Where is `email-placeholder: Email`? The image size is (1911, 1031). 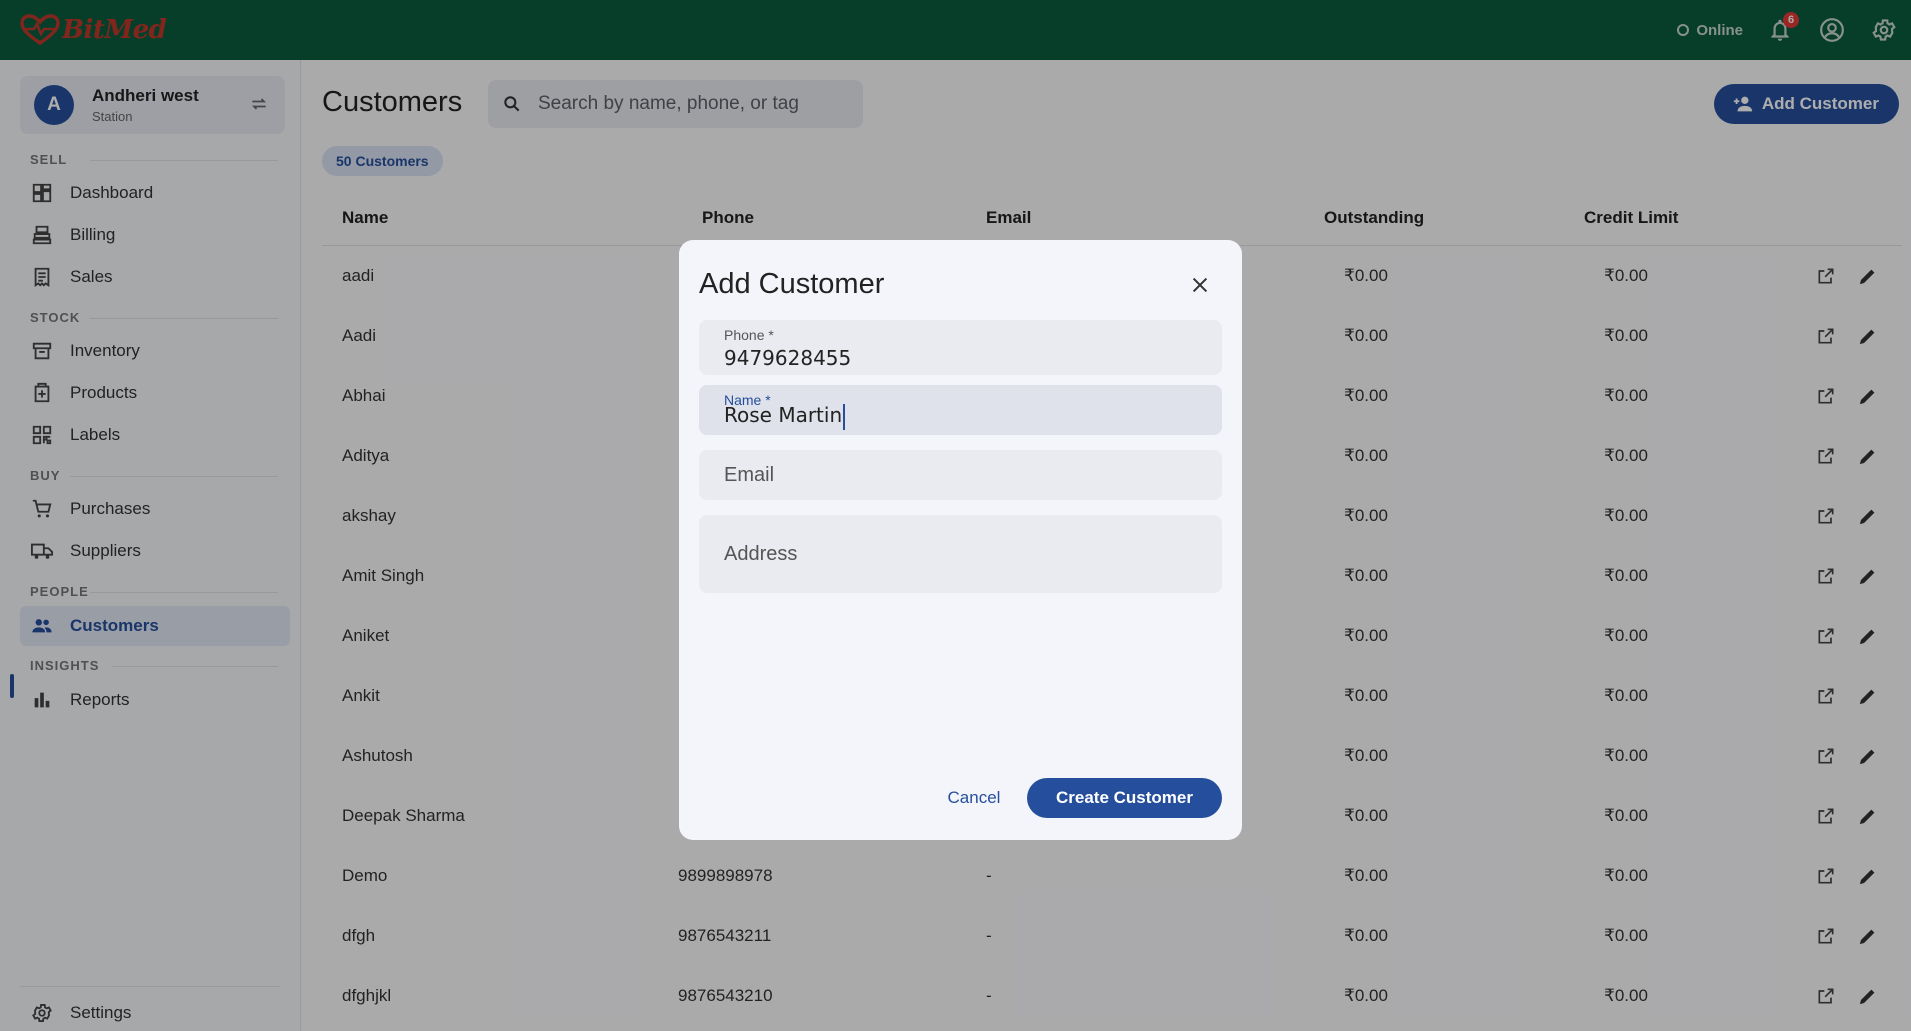 email-placeholder: Email is located at coordinates (749, 475).